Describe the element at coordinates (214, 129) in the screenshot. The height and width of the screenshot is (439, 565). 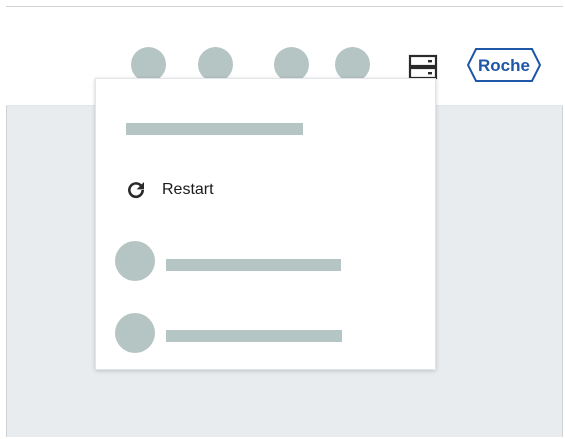
I see `menu-header-placeholder` at that location.